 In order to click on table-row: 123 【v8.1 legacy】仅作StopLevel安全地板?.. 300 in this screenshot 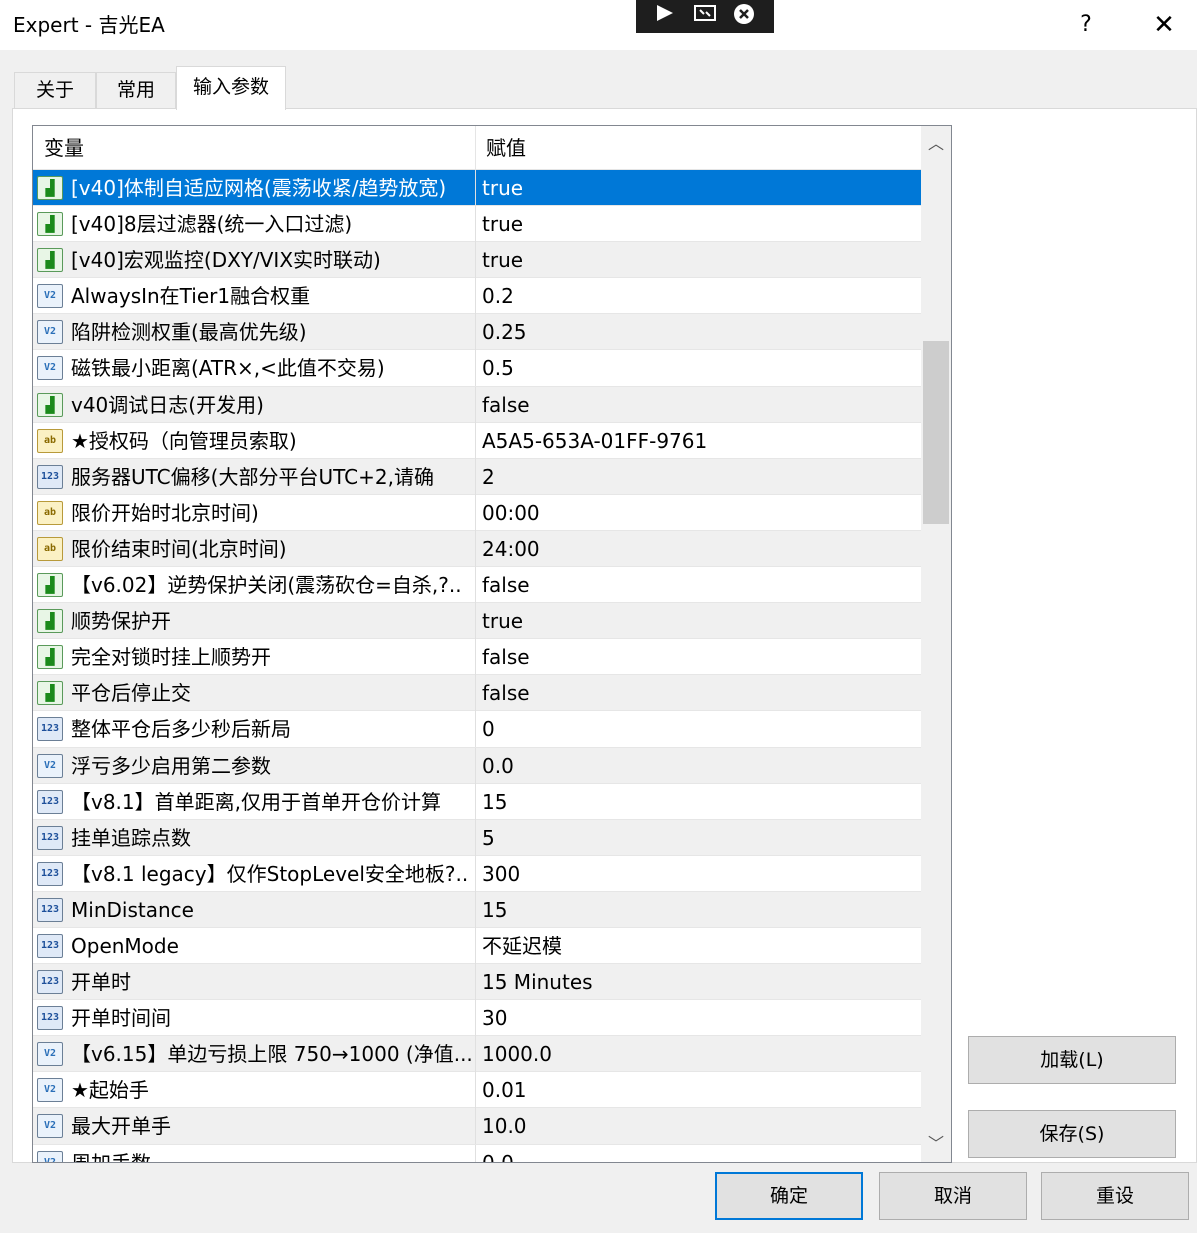, I will do `click(477, 873)`.